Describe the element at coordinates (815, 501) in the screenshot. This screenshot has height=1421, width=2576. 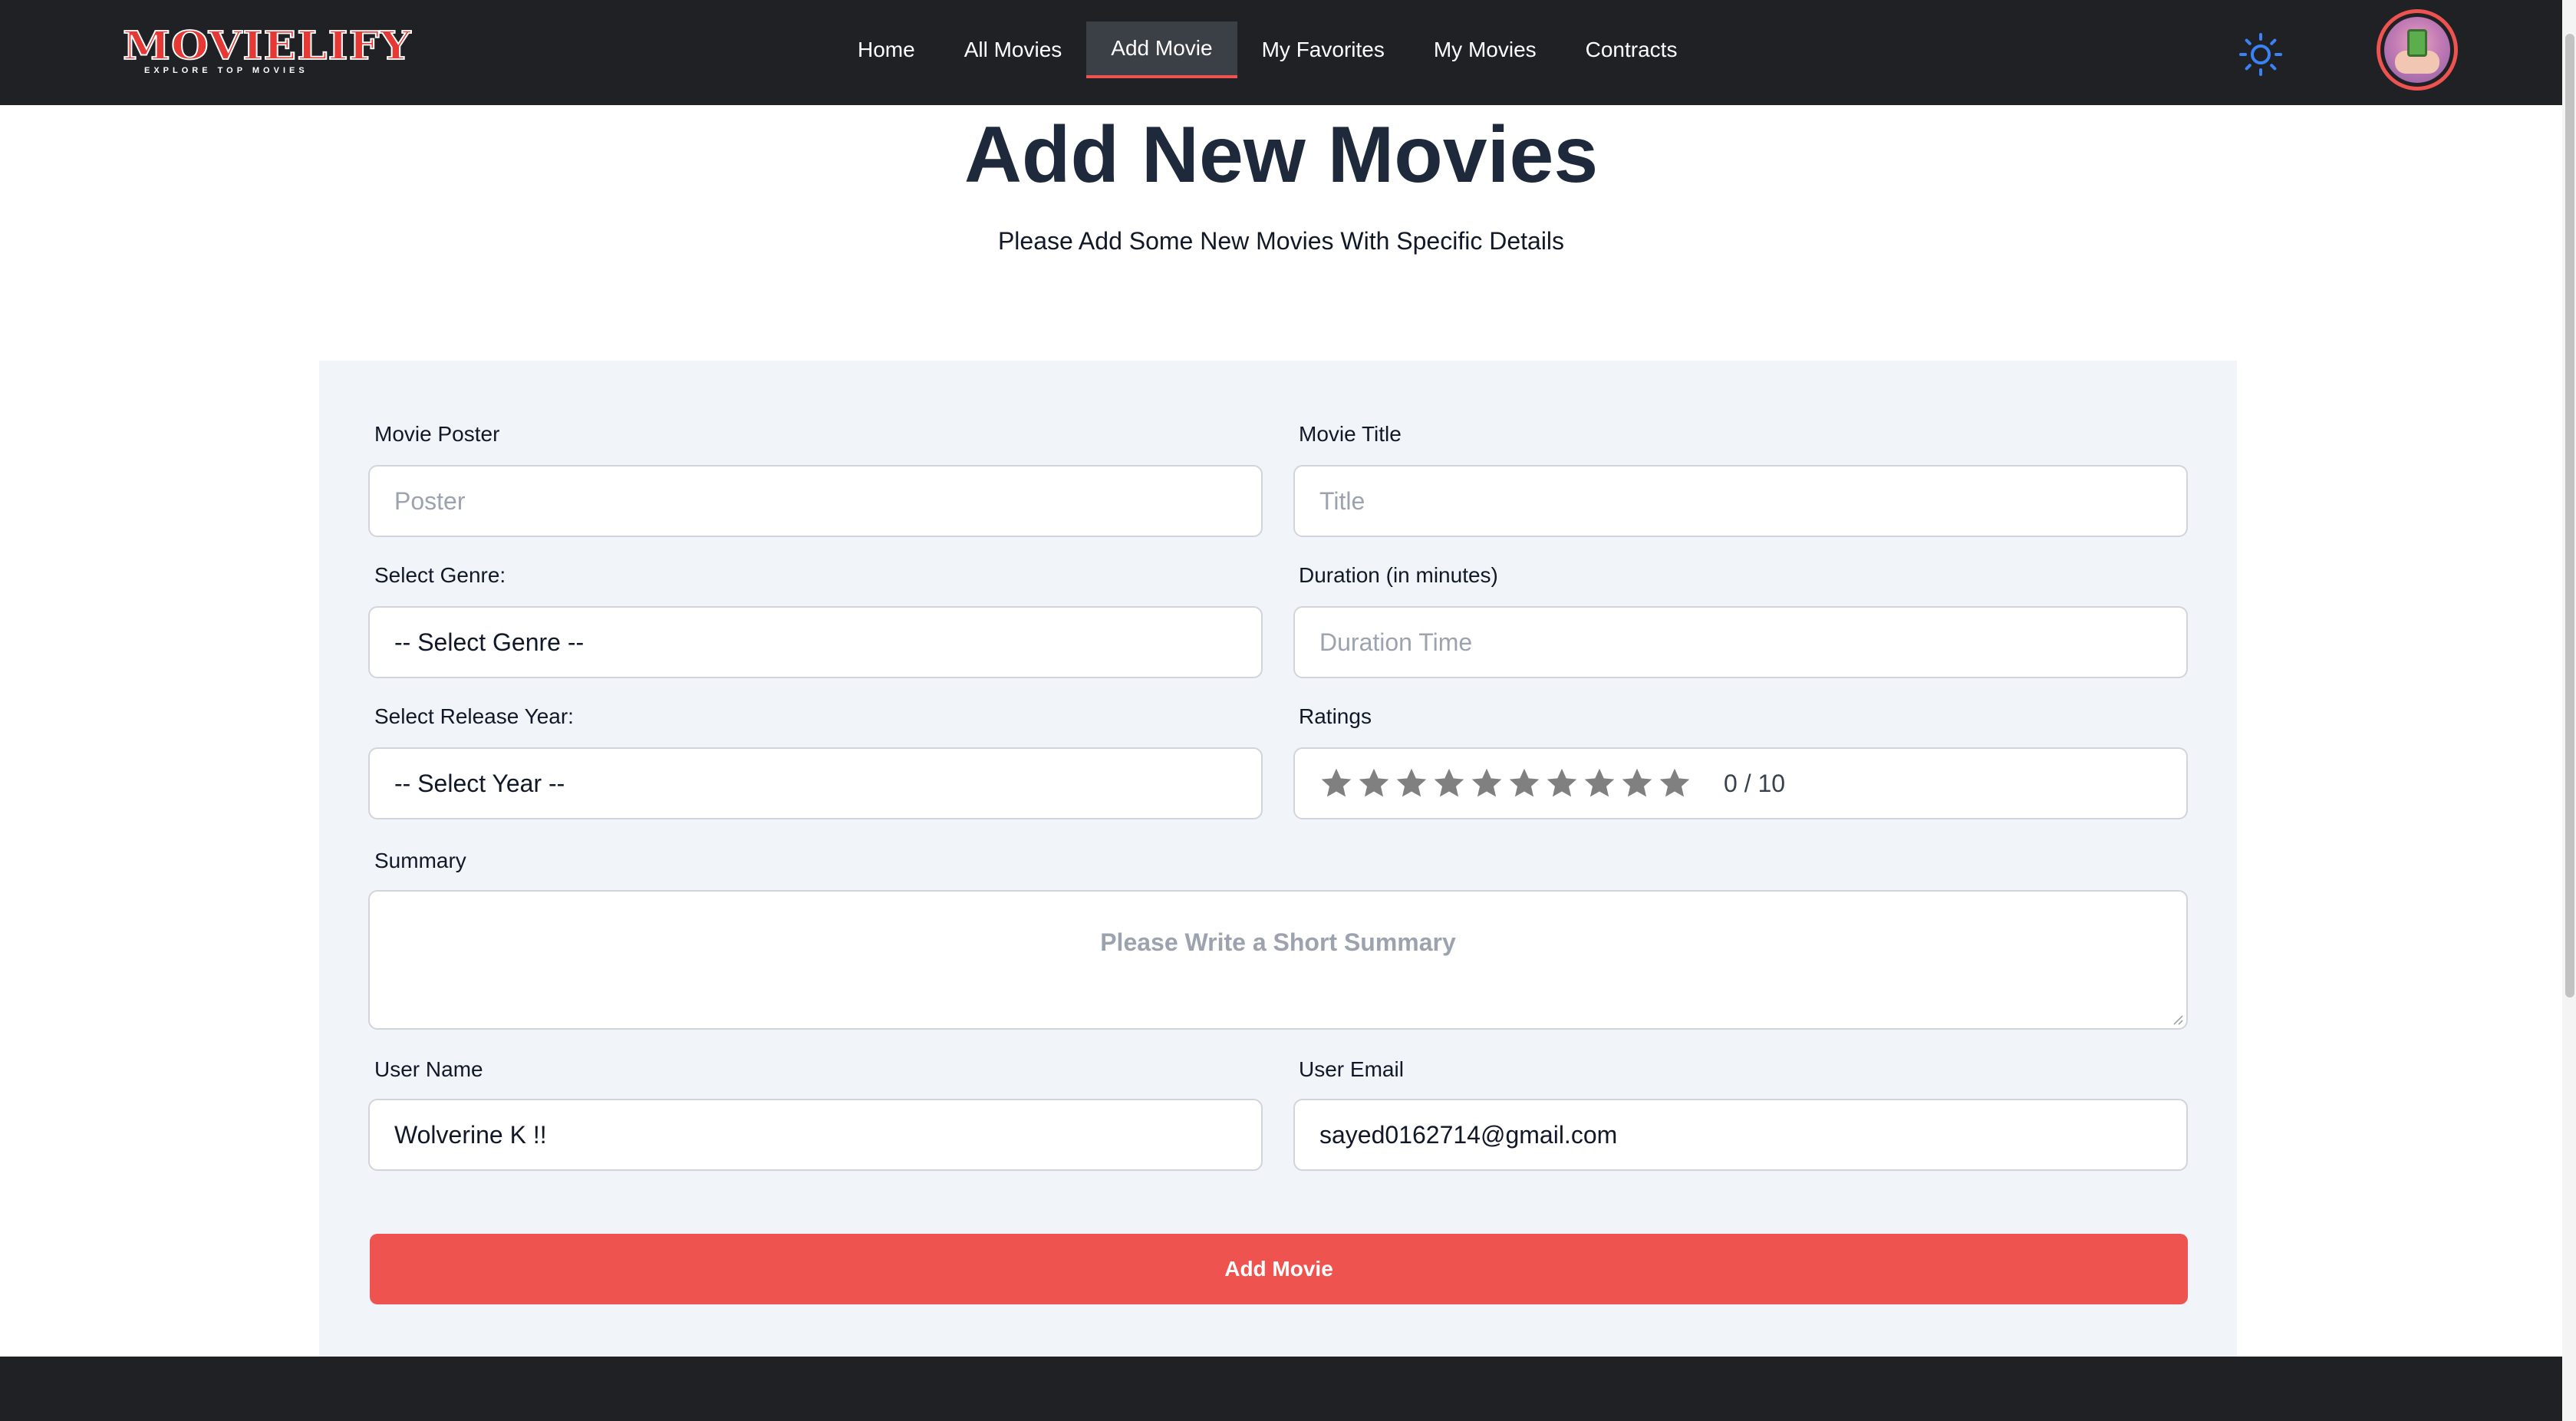
I see `poster-input: Poster` at that location.